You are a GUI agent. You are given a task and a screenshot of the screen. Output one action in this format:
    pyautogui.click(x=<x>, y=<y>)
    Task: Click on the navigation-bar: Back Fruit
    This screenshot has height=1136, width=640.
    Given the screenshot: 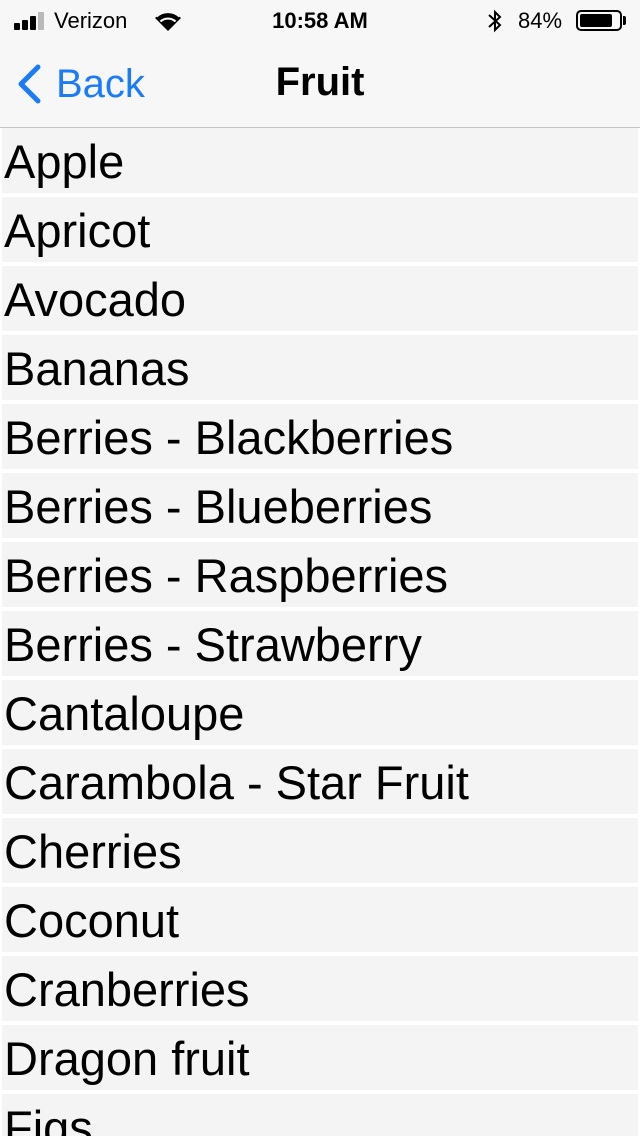 What is the action you would take?
    pyautogui.click(x=320, y=84)
    